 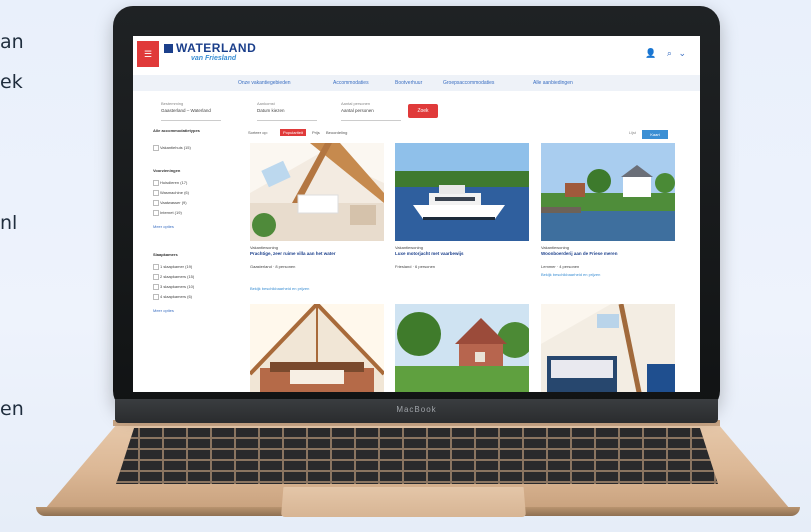 I want to click on logo-subtitle: van Friesland, so click(x=214, y=58).